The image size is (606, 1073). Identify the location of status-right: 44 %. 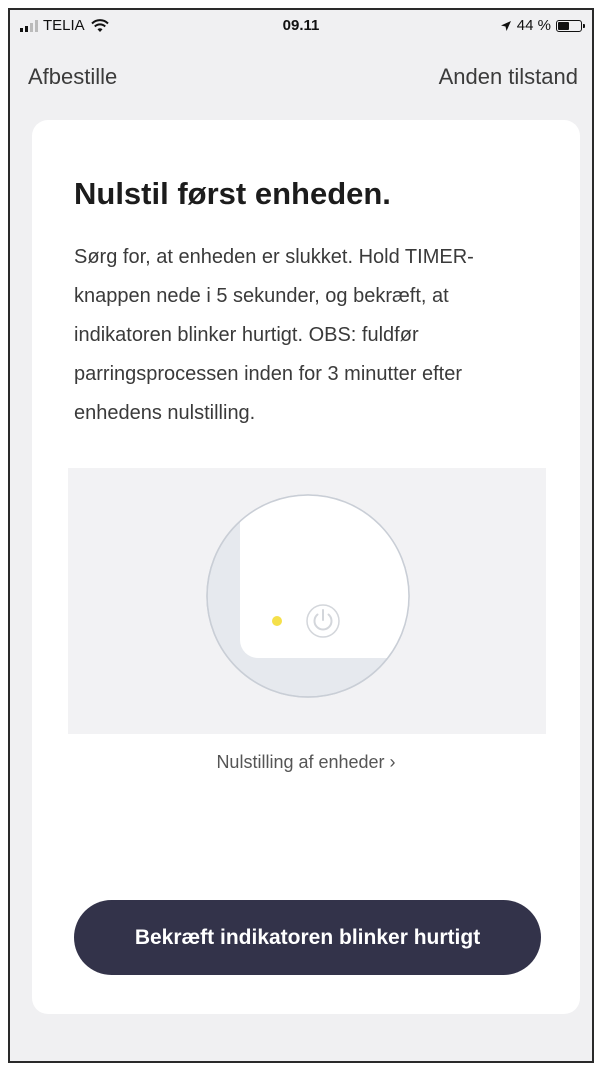
(542, 25).